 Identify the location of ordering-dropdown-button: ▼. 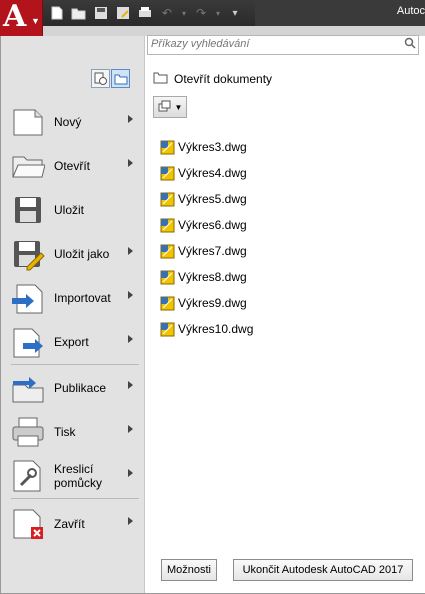
(170, 107).